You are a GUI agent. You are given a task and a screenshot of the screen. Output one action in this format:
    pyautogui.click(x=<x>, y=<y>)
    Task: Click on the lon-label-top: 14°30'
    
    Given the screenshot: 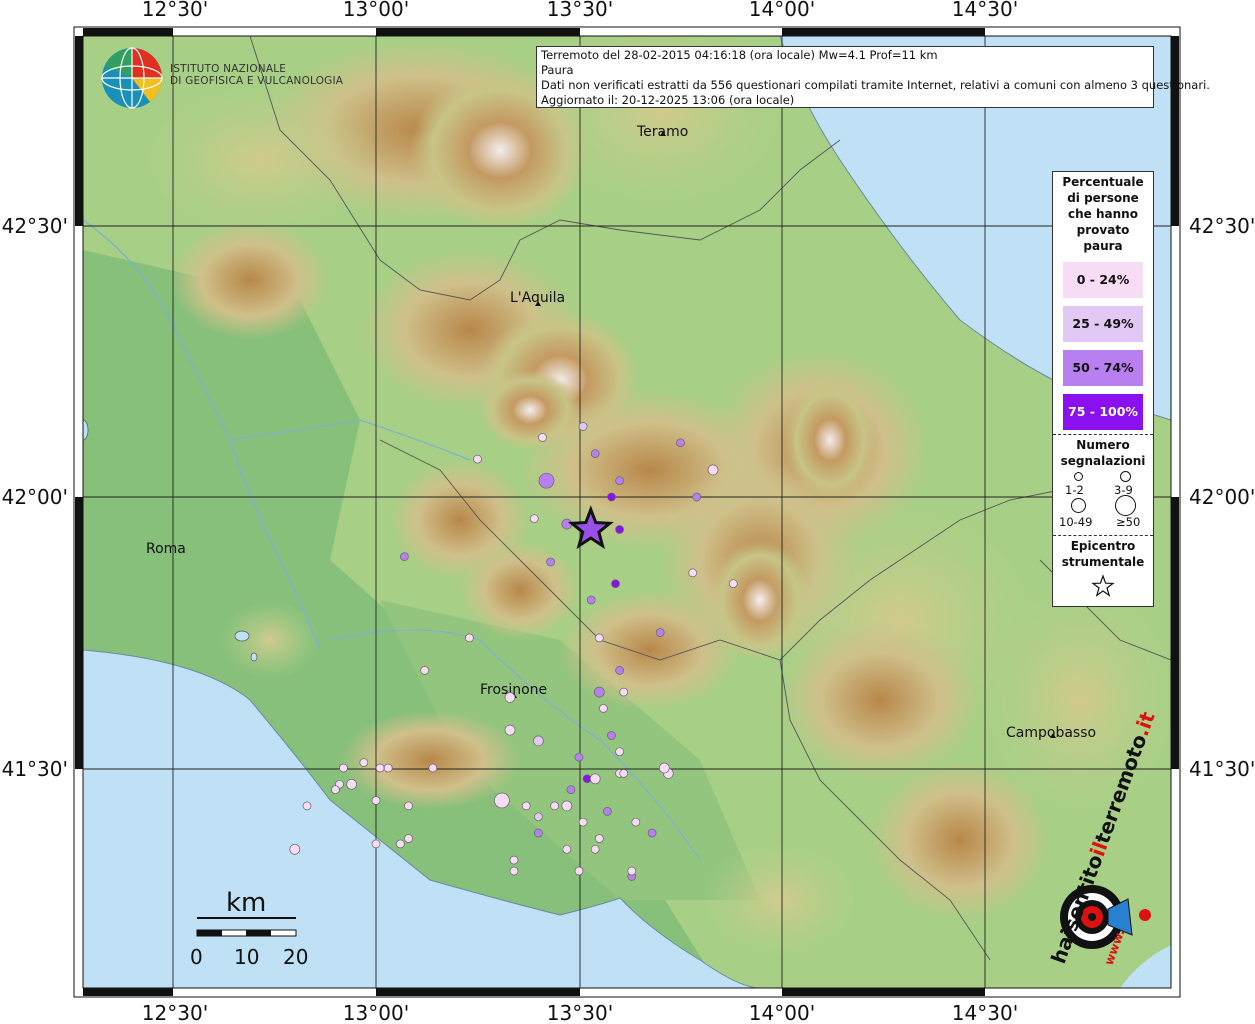 What is the action you would take?
    pyautogui.click(x=985, y=10)
    